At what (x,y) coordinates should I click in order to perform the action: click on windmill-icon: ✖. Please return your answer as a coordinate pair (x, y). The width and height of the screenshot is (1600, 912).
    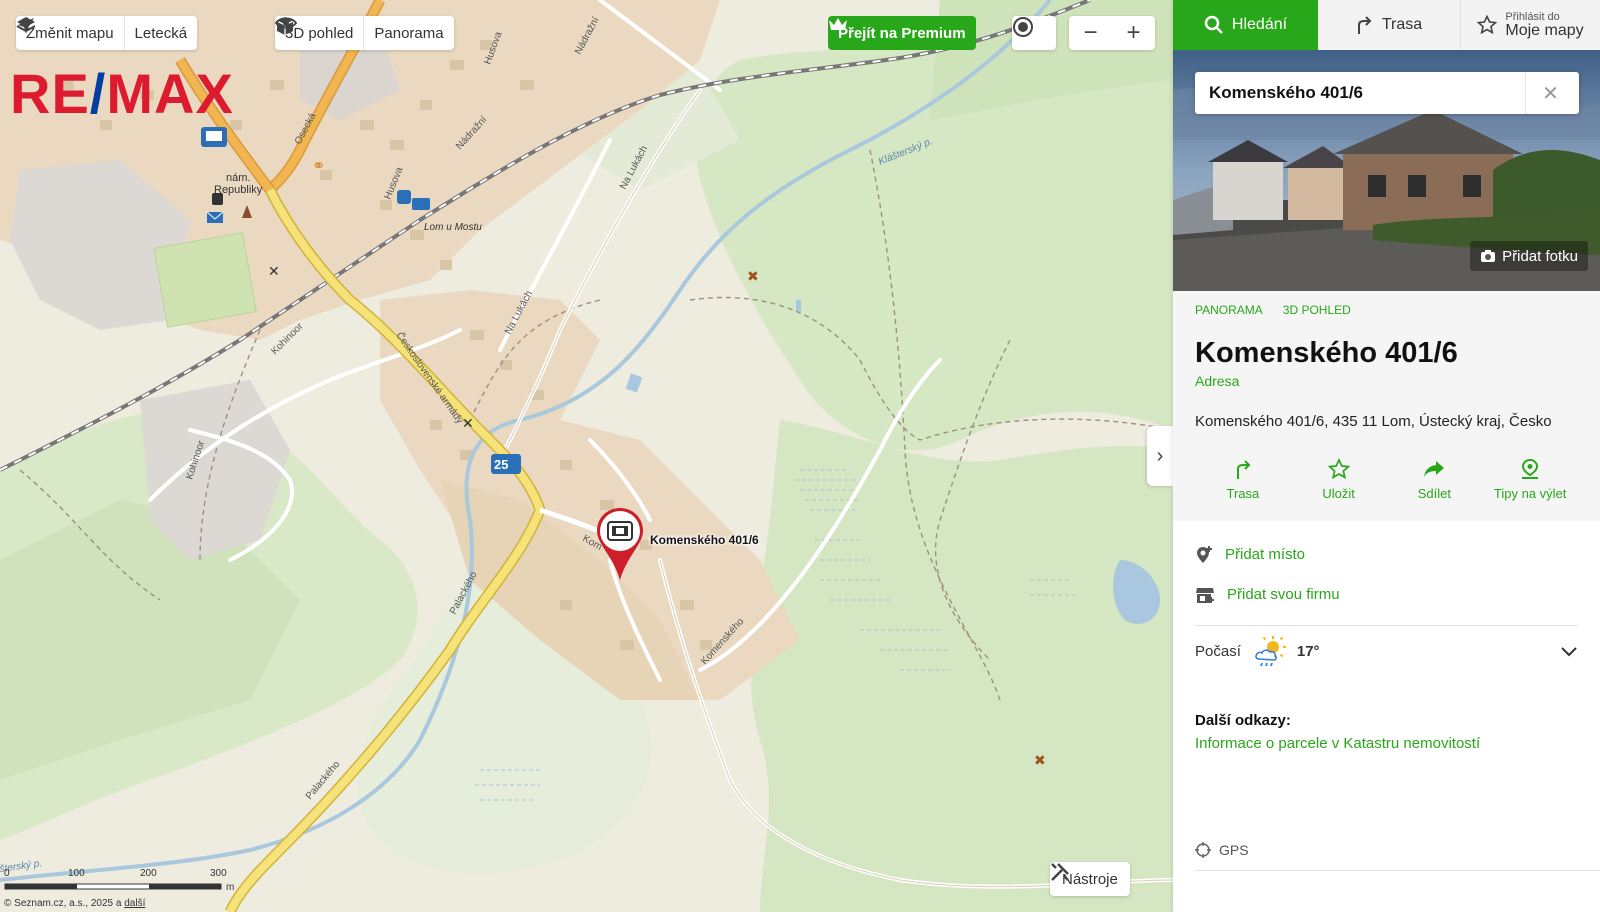
    Looking at the image, I should click on (753, 276).